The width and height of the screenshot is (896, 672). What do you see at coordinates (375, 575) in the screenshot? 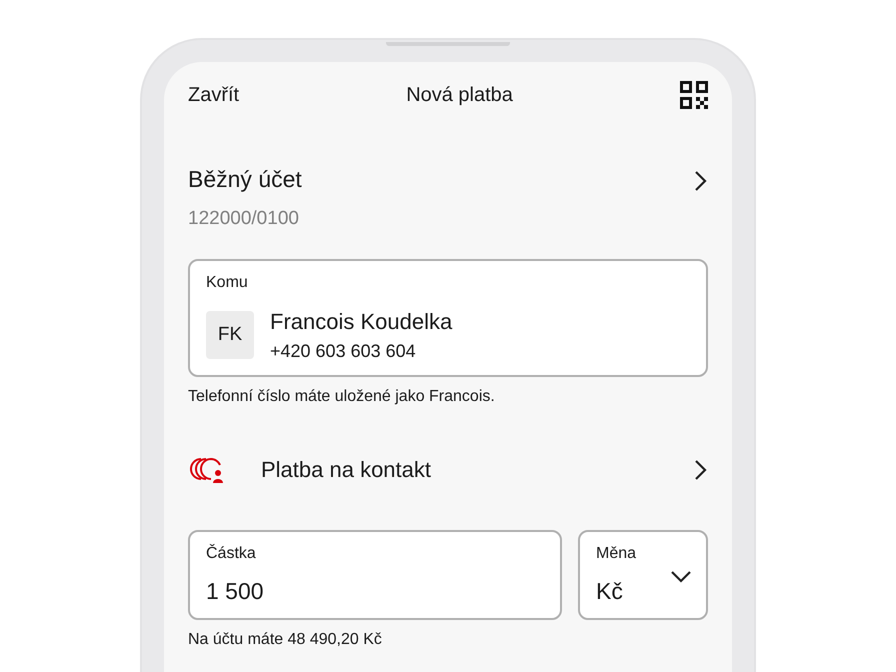
I see `amount-field: Částka 1 500` at bounding box center [375, 575].